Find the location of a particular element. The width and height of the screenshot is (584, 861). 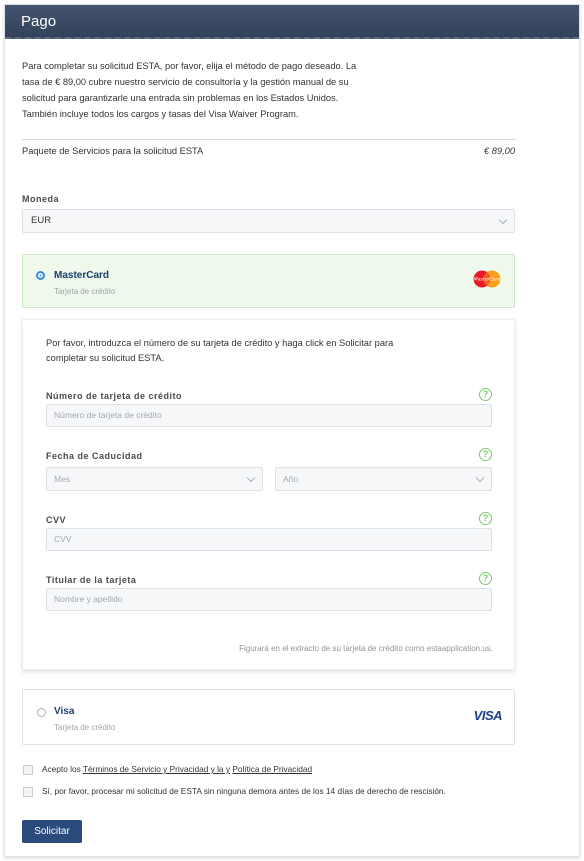

currency-select: EUR is located at coordinates (268, 221).